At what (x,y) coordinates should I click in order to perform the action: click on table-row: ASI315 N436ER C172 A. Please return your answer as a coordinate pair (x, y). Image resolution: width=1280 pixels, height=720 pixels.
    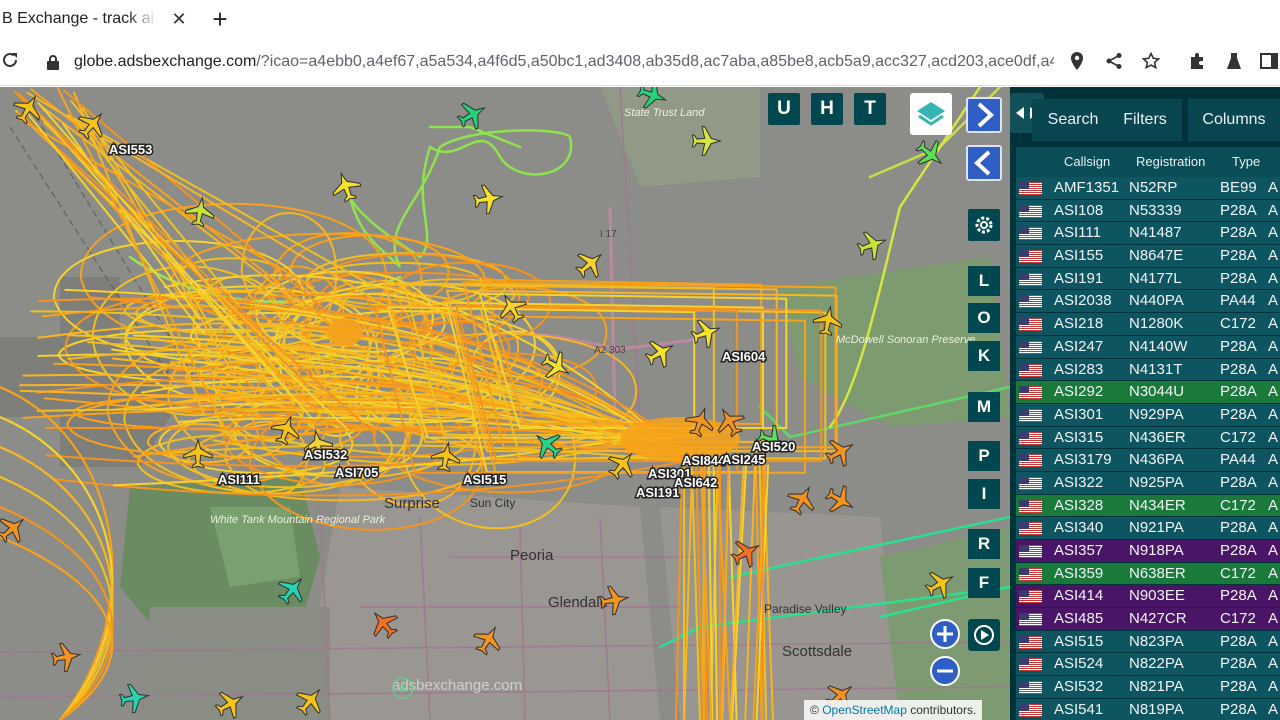
    Looking at the image, I should click on (1148, 438).